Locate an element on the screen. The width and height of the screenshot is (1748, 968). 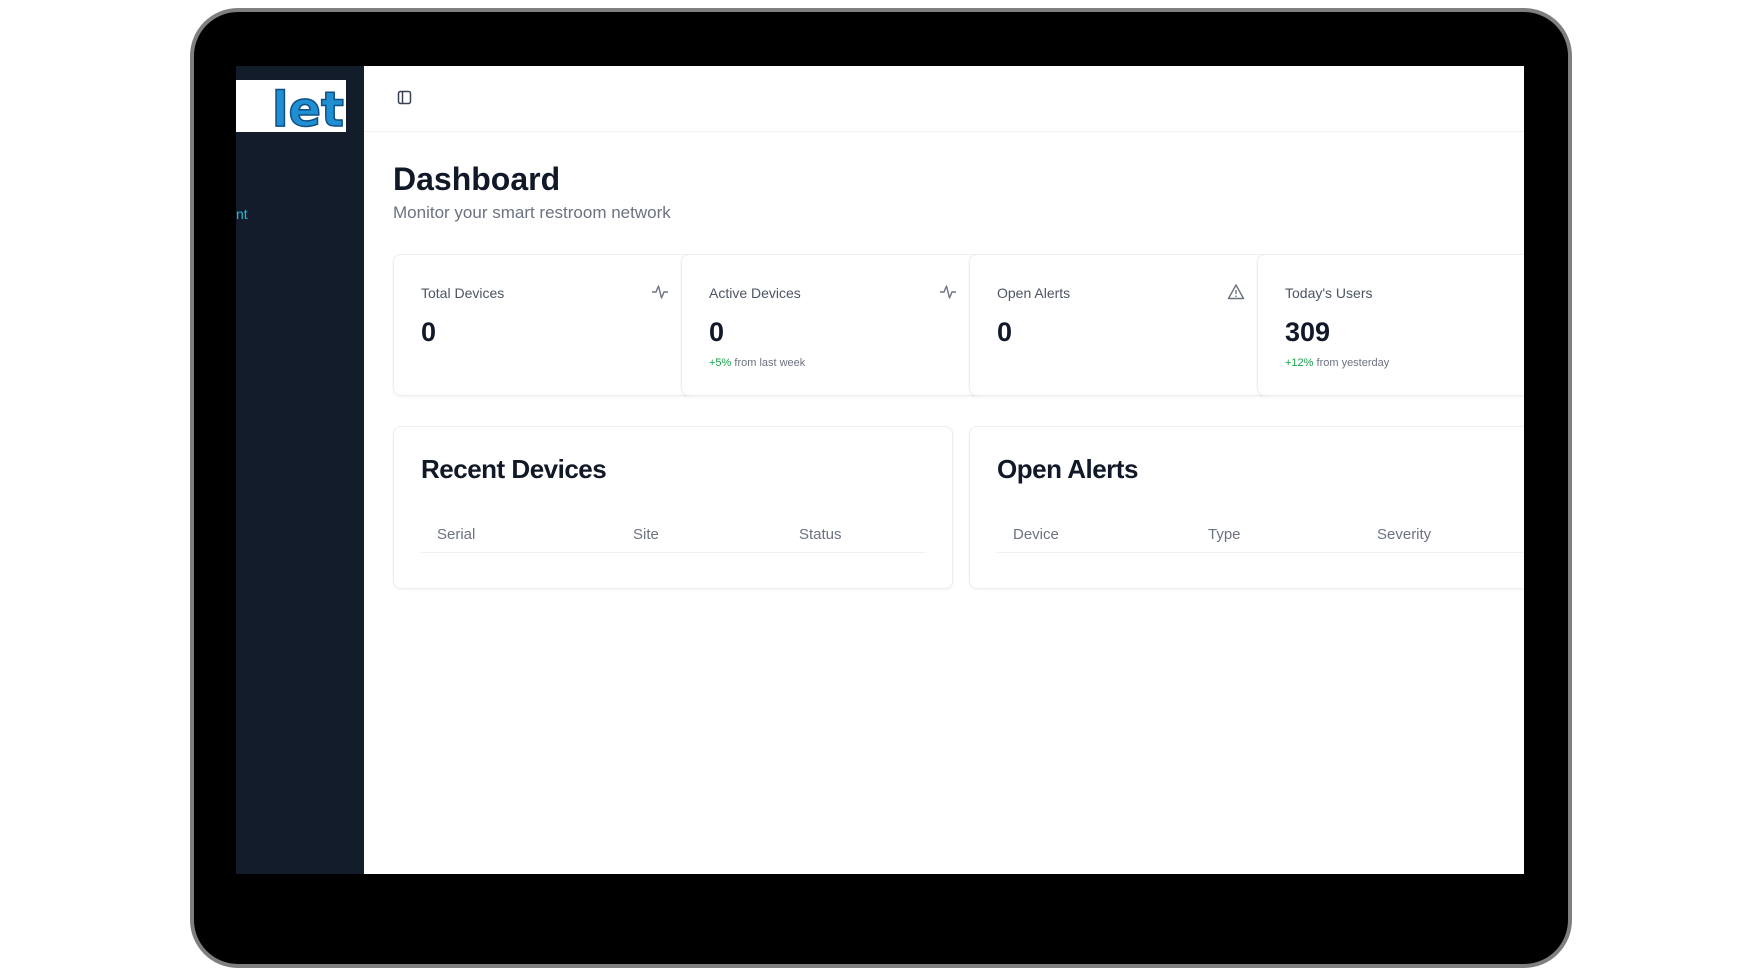
sidebar-toggle-button is located at coordinates (404, 97).